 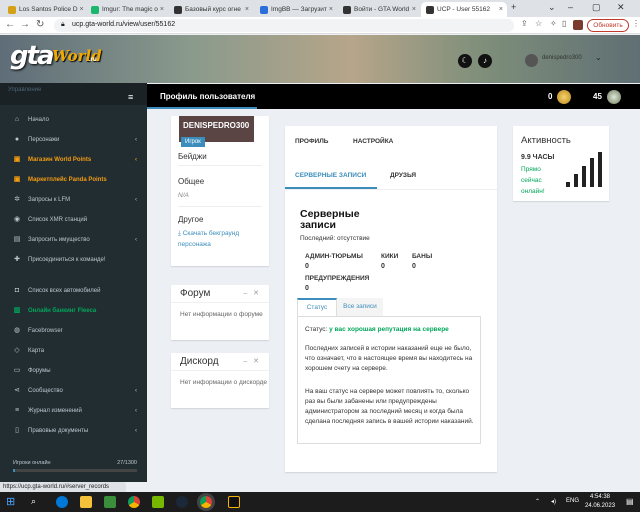 What do you see at coordinates (464, 9) in the screenshot?
I see `browser-tab: UCP - User 55162 ×` at bounding box center [464, 9].